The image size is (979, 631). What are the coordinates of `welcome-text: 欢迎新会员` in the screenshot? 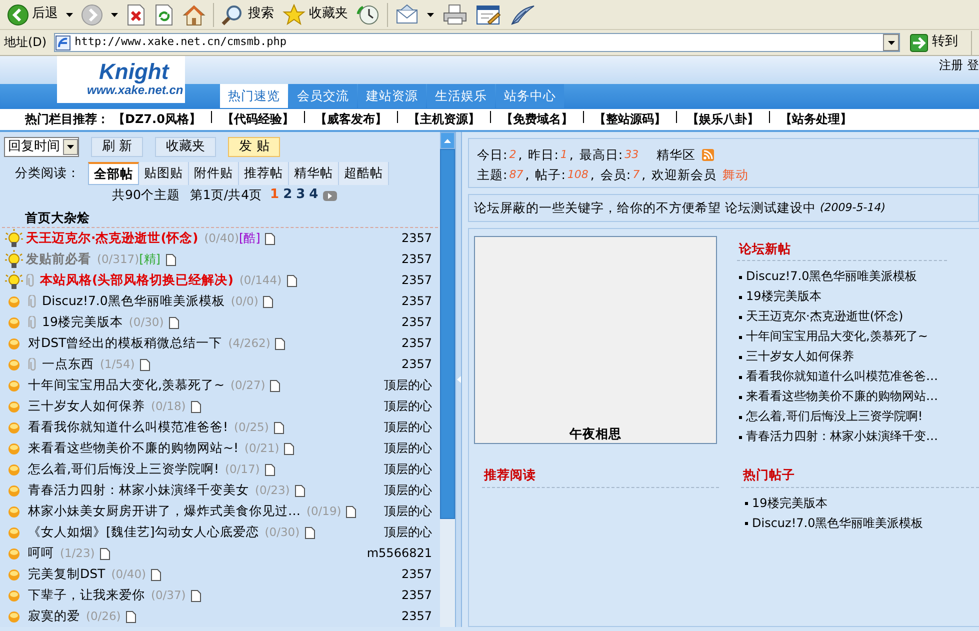 It's located at (684, 175).